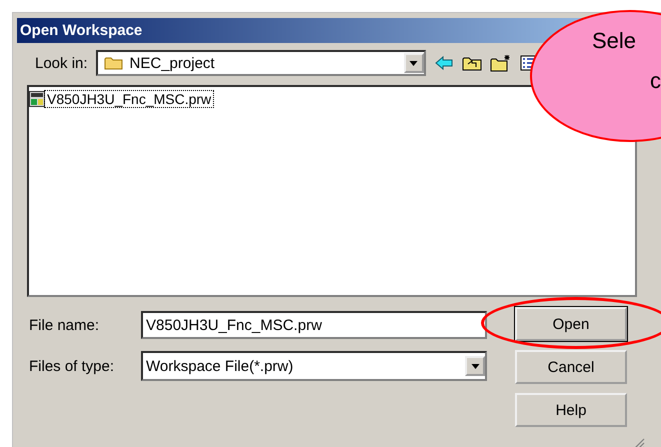 The height and width of the screenshot is (447, 661). What do you see at coordinates (571, 324) in the screenshot?
I see `dialog-button: Open` at bounding box center [571, 324].